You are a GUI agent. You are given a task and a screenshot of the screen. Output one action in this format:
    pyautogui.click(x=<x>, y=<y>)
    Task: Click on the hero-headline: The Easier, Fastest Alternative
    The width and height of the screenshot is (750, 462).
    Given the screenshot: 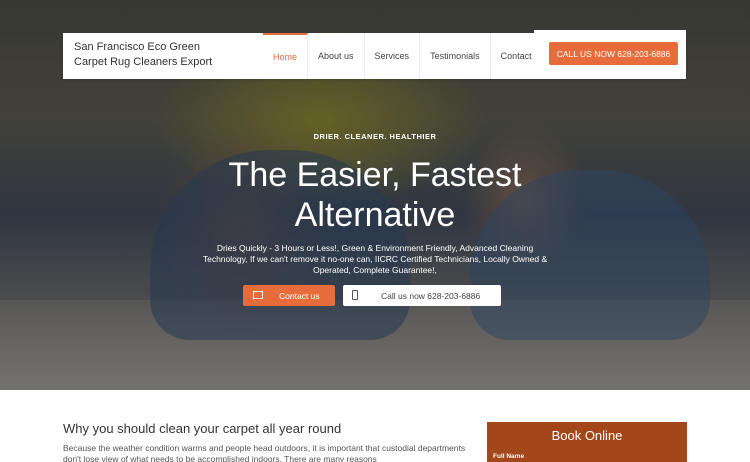 What is the action you would take?
    pyautogui.click(x=375, y=195)
    